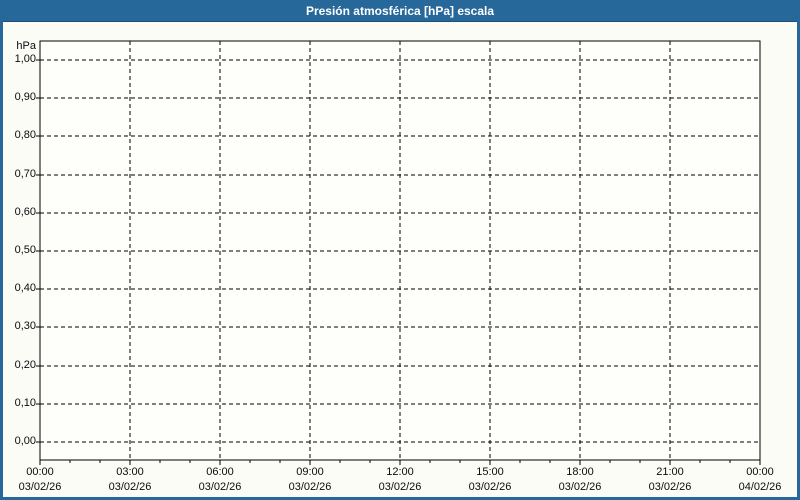 The width and height of the screenshot is (800, 500). I want to click on y-tick-label: 0,30, so click(25, 326).